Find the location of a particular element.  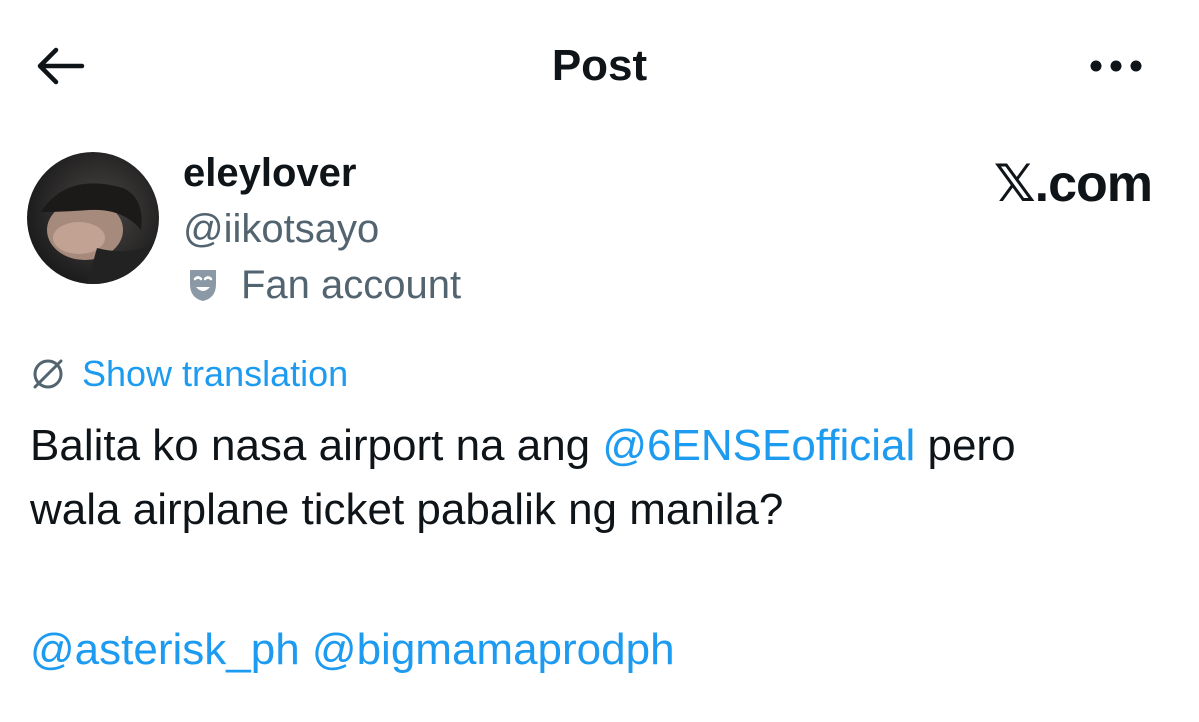

author-display-name: eleylover is located at coordinates (269, 173).